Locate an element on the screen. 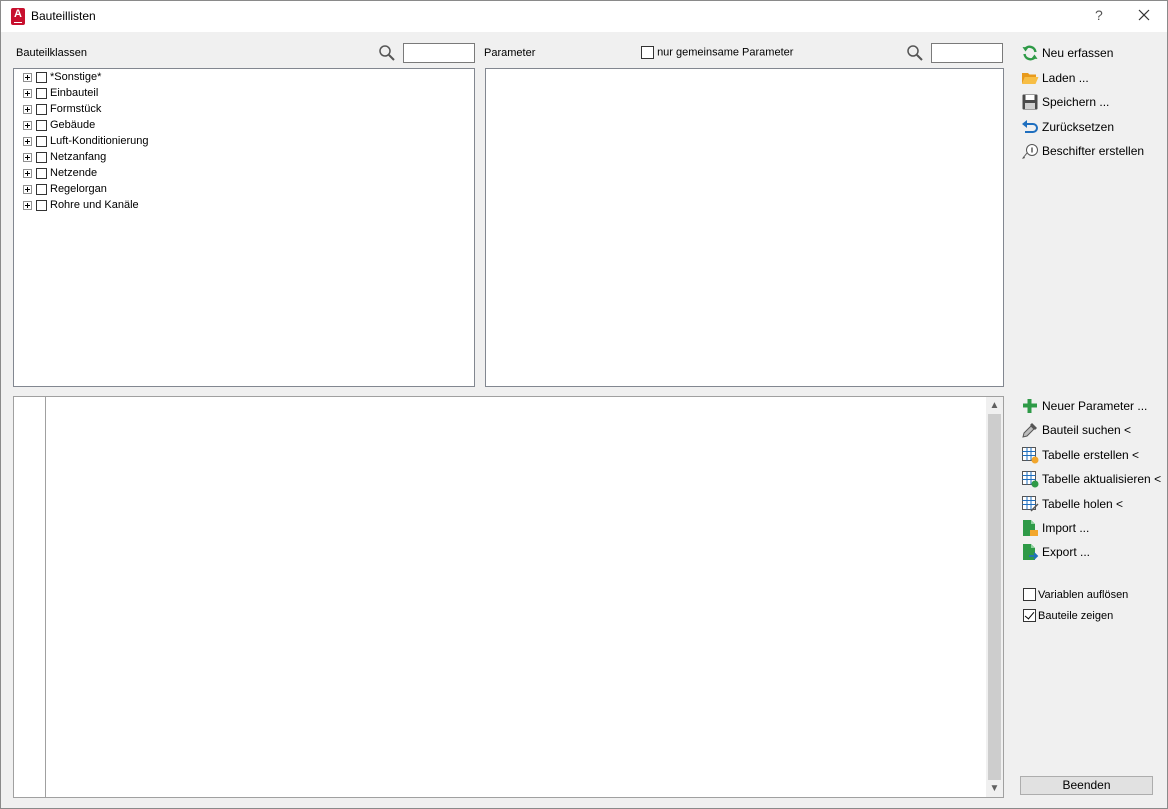 The height and width of the screenshot is (809, 1168). tree-item-gebaeude: Gebäude is located at coordinates (59, 127).